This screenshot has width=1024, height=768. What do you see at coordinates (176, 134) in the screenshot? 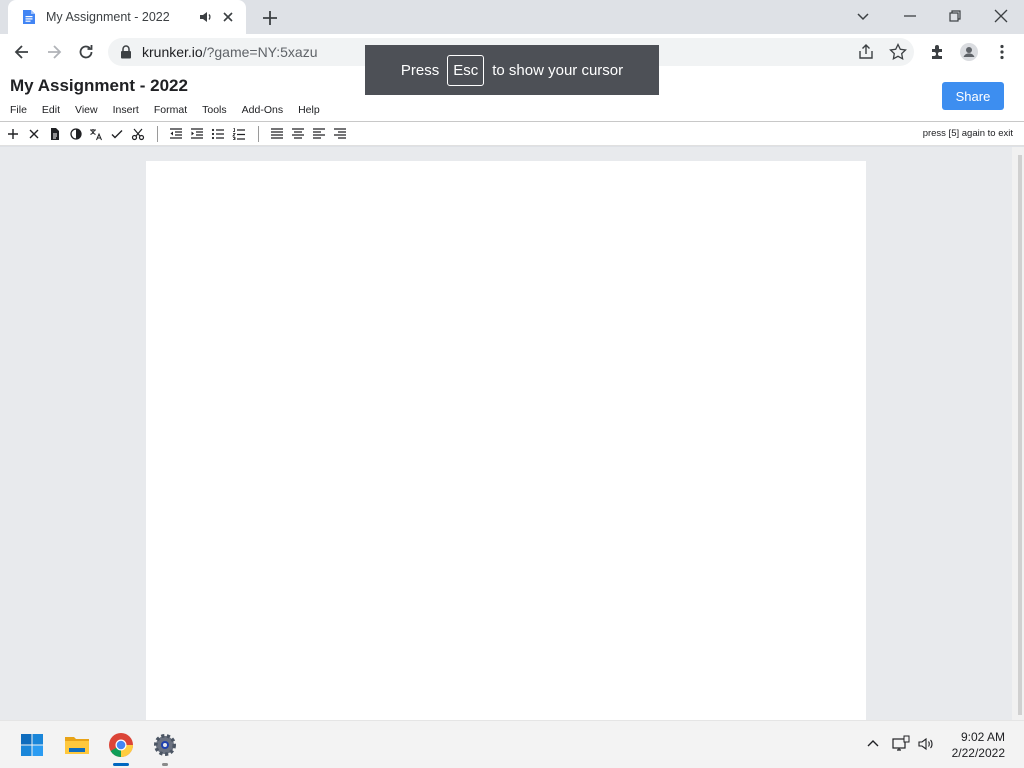
I see `indent-decrease-icon` at bounding box center [176, 134].